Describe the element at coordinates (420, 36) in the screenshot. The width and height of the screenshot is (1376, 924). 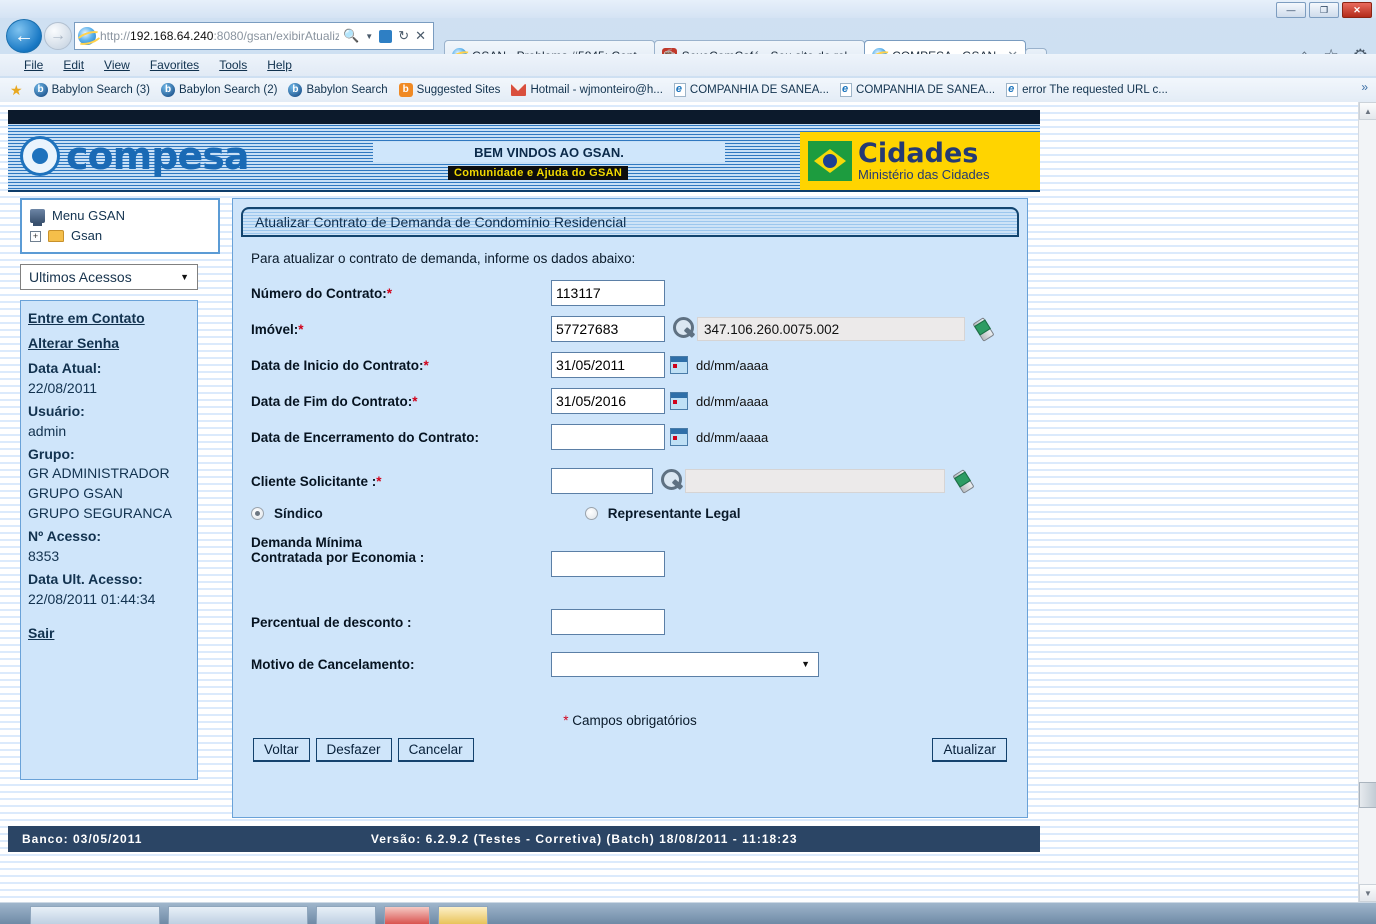
I see `stop-icon: ✕` at that location.